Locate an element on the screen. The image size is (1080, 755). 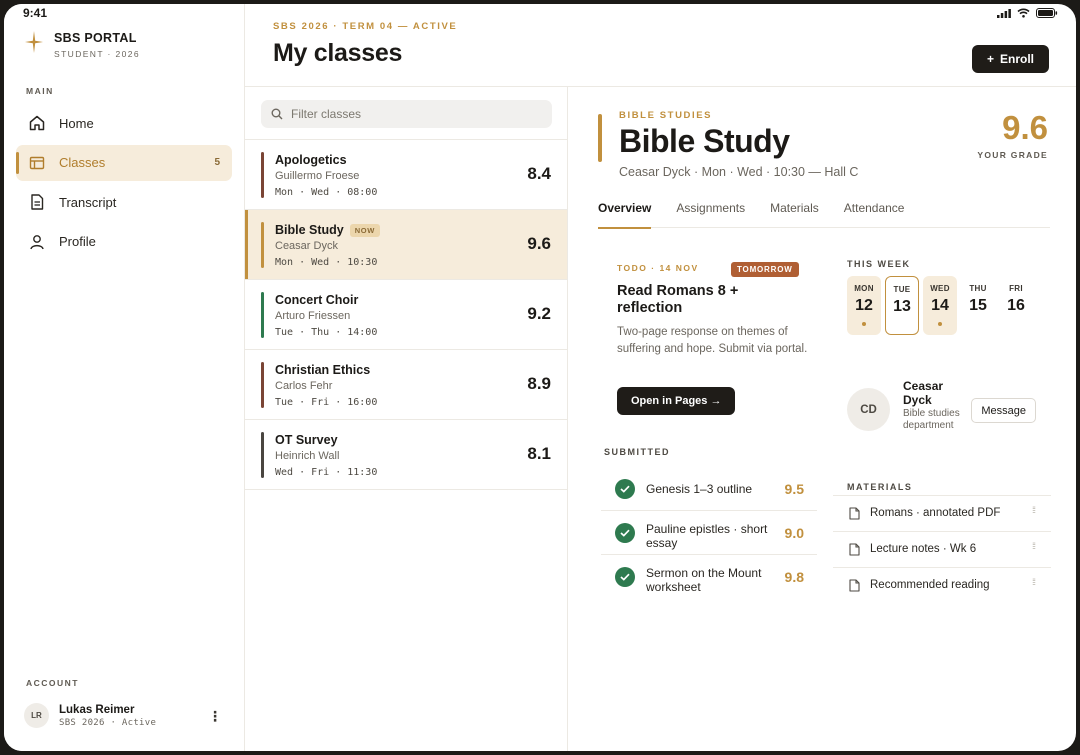
day-thu: THU 15 is located at coordinates (978, 305).